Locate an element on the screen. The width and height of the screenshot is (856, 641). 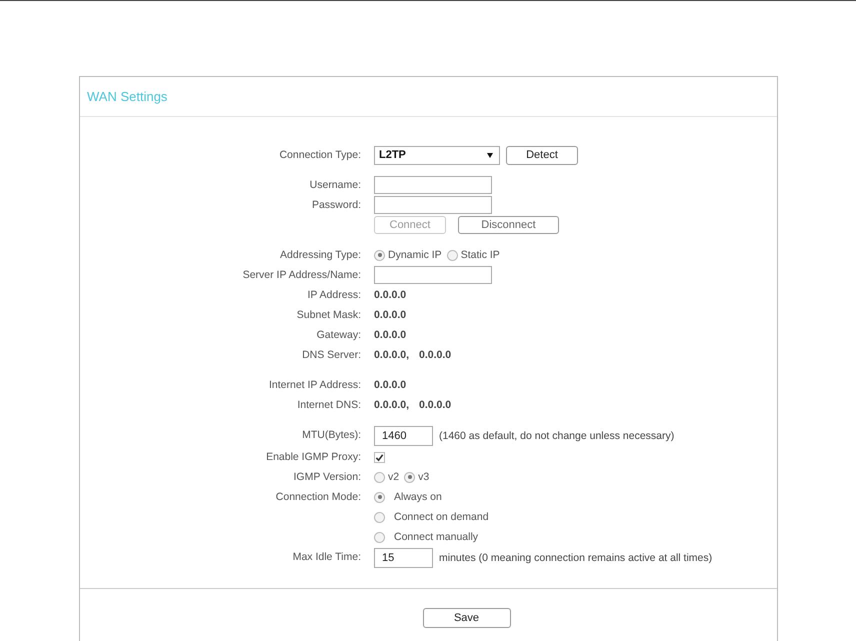
option-label: Connect manually is located at coordinates (436, 537).